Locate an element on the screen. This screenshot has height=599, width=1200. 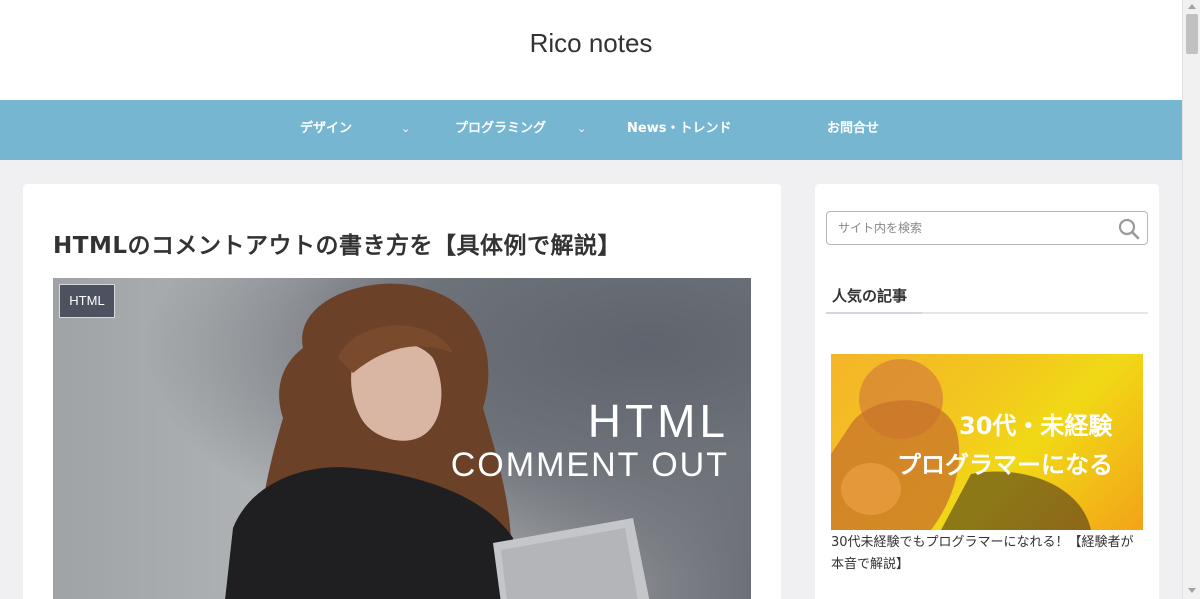
popular-article-title: 30代未経験でもプログラマーになれる！【経験者が本音で解説】 is located at coordinates (987, 554).